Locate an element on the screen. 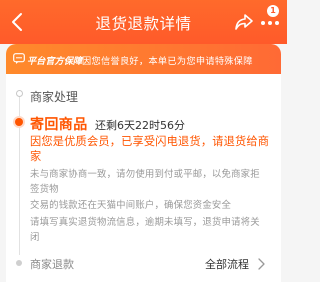 This screenshot has height=282, width=320. step-merchant-refund: 商家退款 is located at coordinates (52, 264).